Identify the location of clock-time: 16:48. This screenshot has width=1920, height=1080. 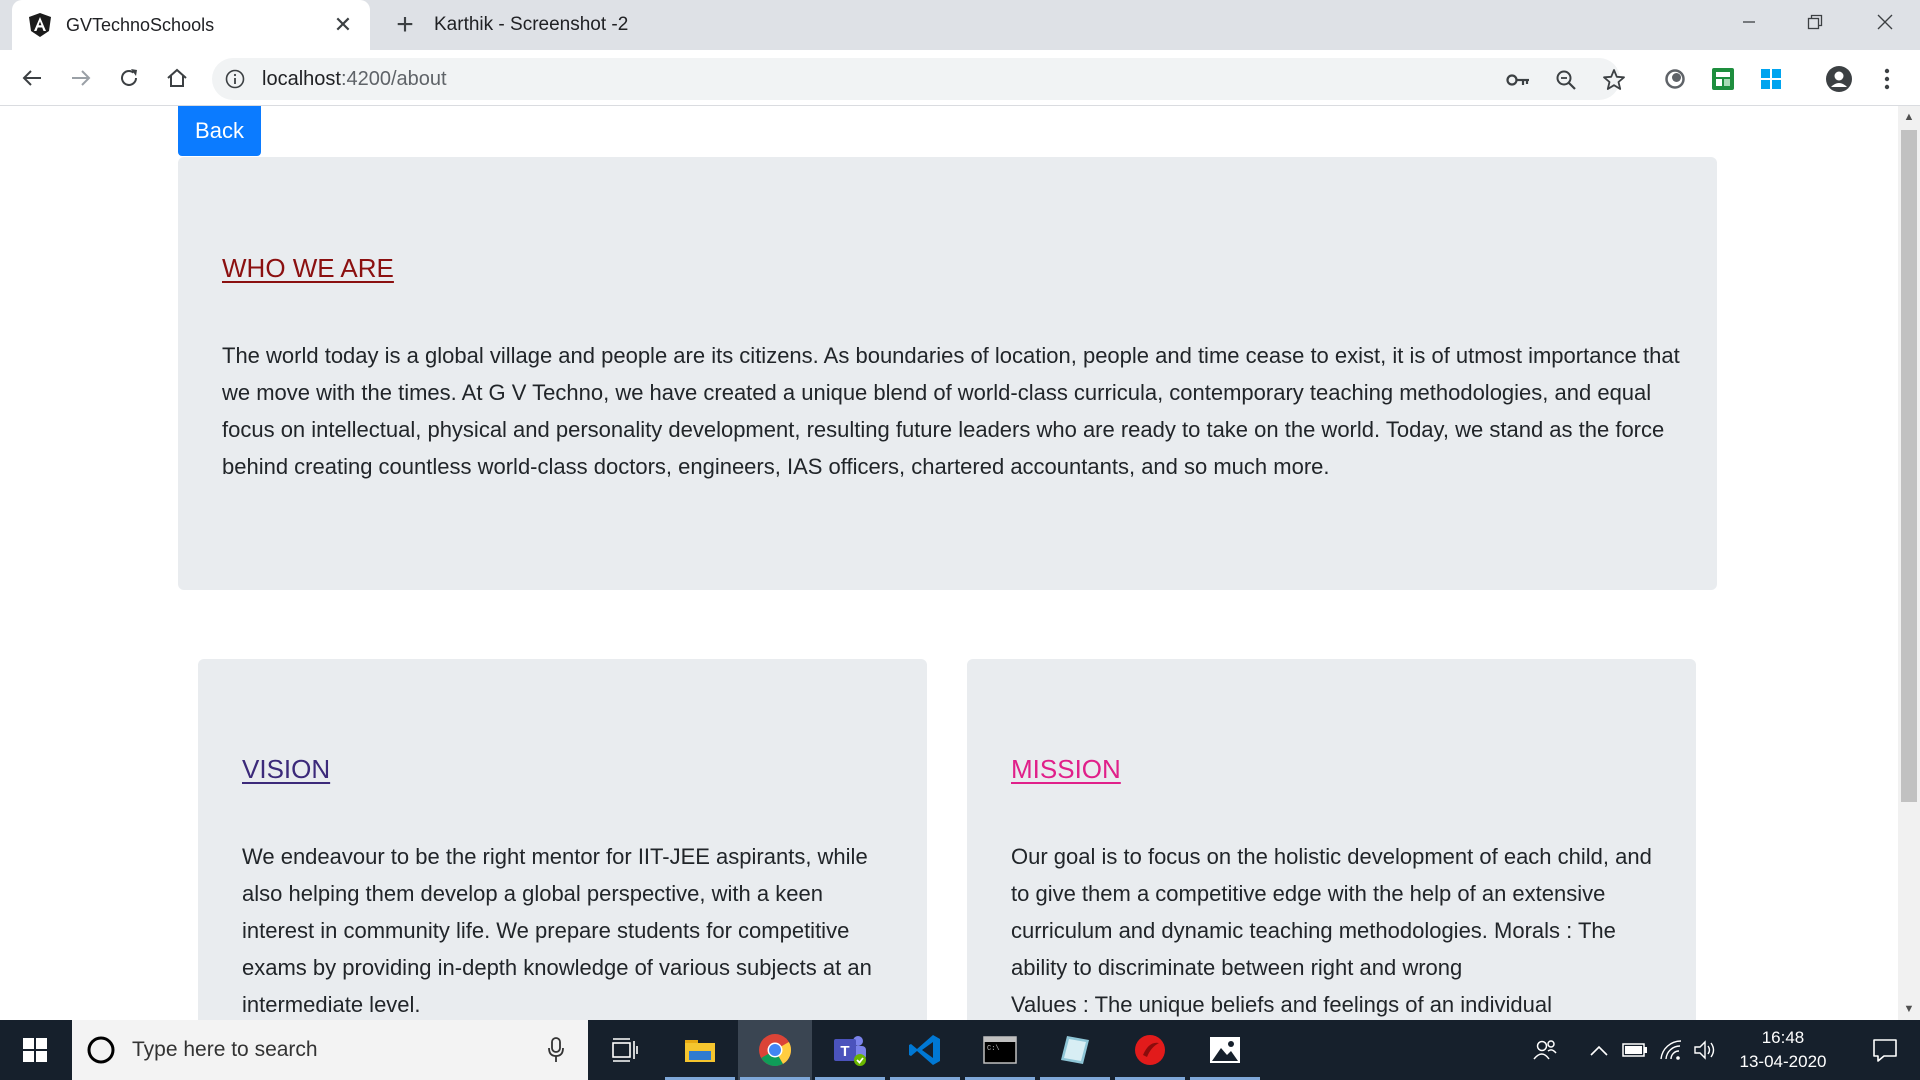
(1783, 1037).